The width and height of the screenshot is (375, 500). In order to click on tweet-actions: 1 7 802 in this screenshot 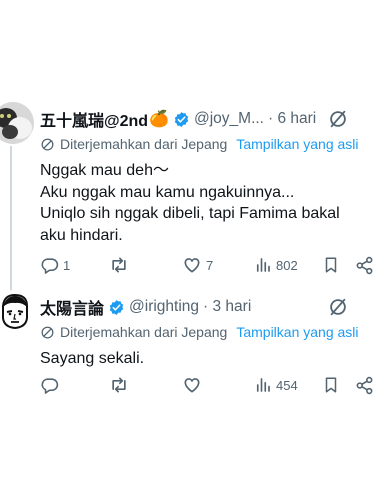, I will do `click(207, 265)`.